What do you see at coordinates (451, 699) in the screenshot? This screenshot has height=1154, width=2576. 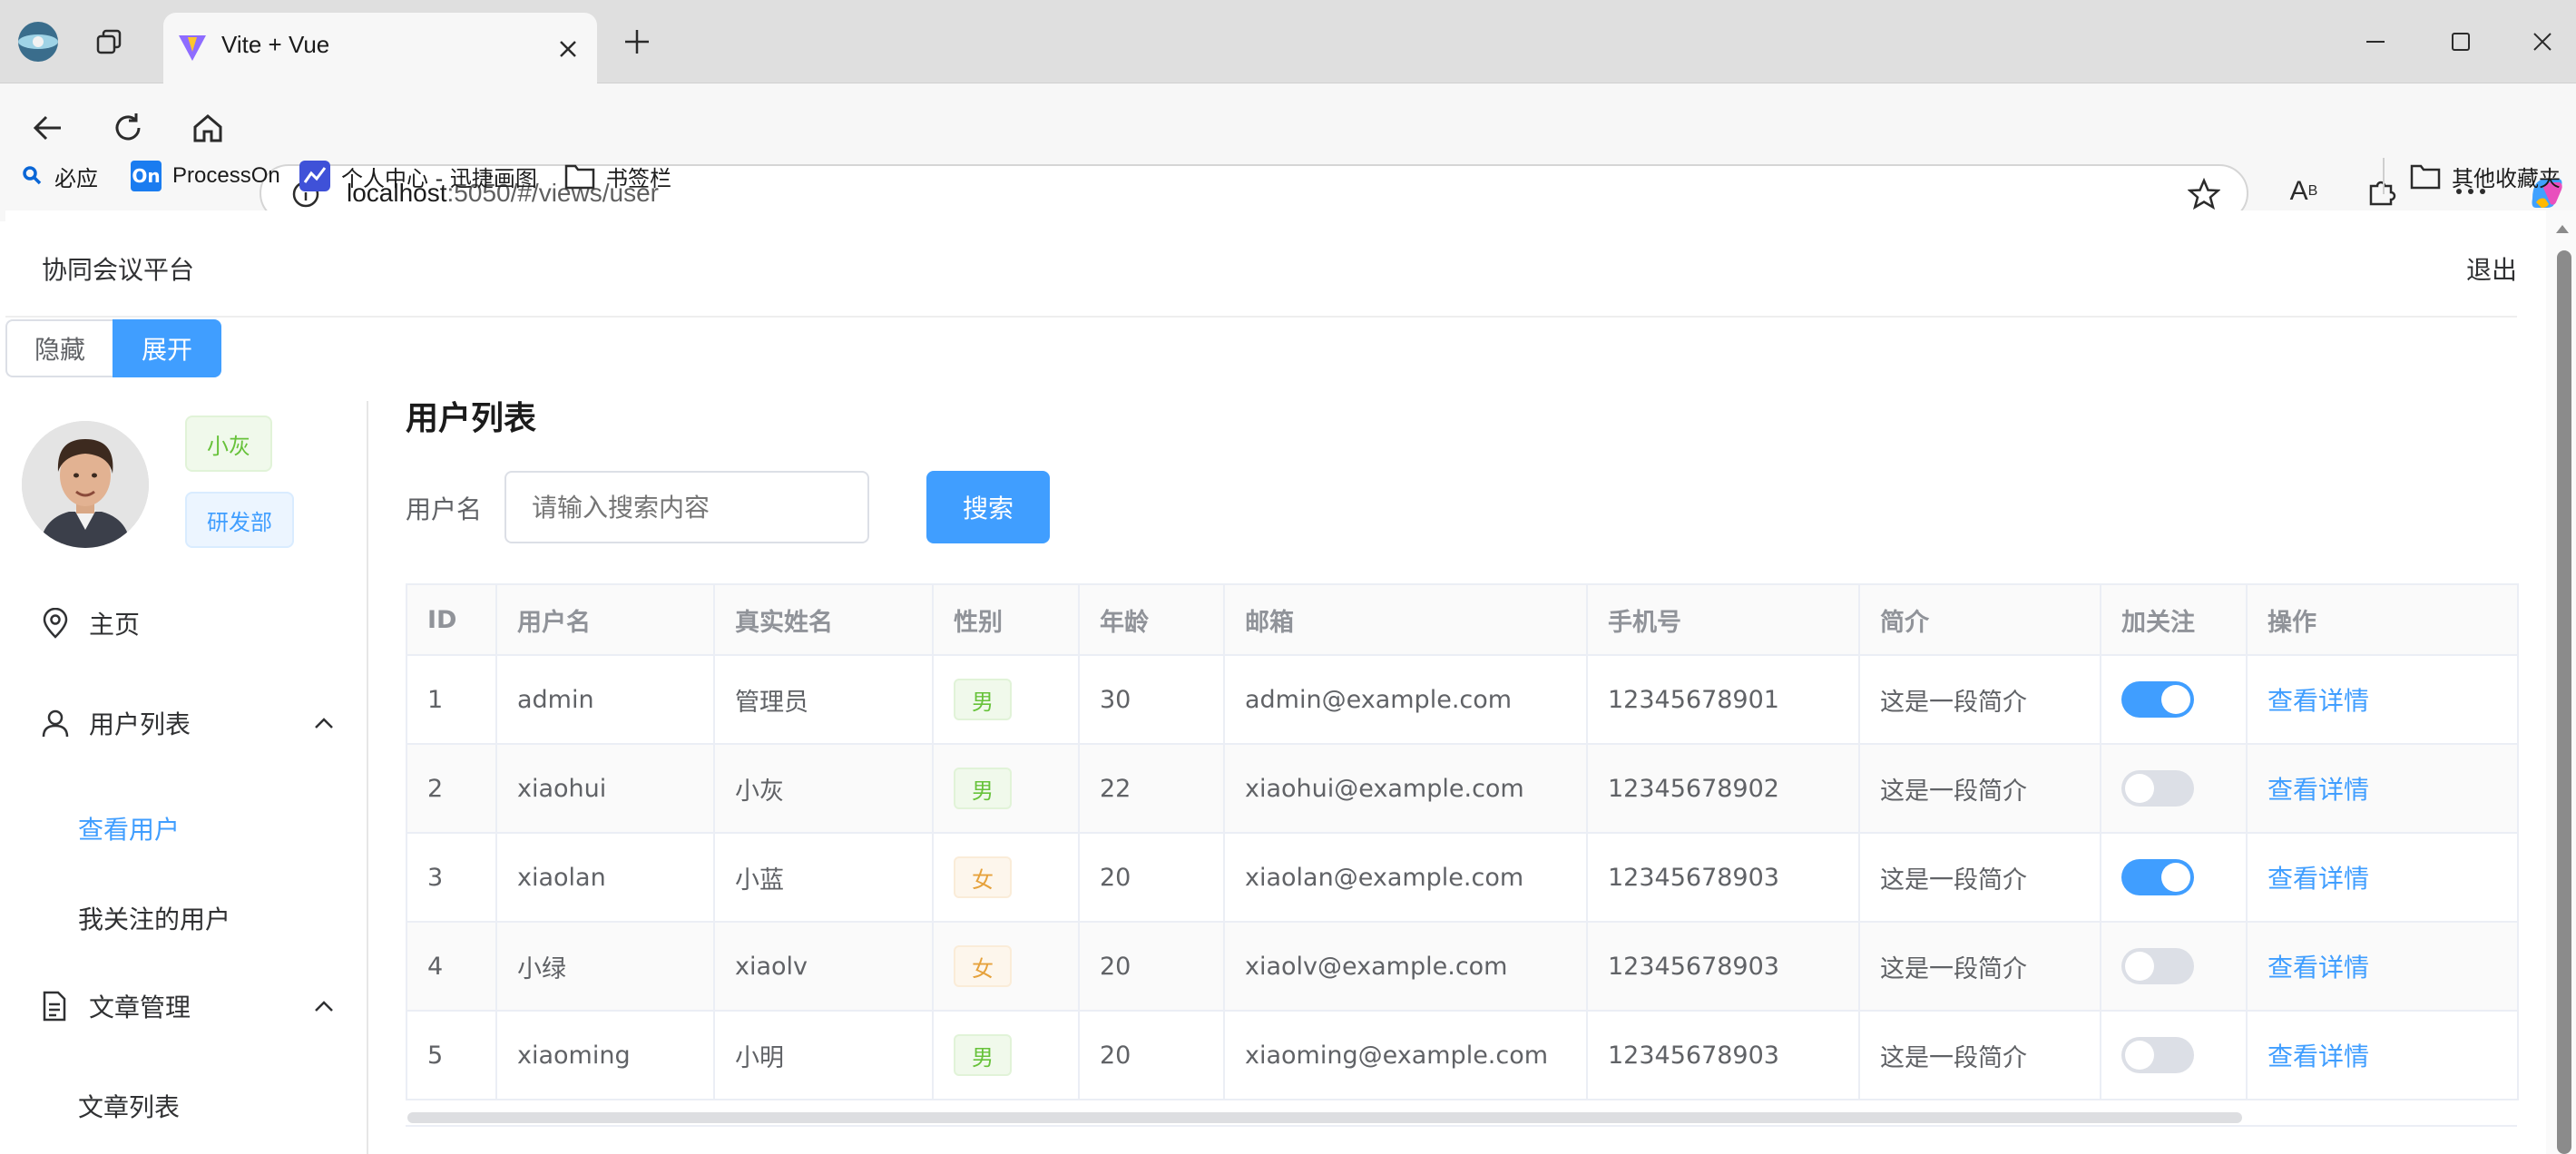 I see `cell-id: 1` at bounding box center [451, 699].